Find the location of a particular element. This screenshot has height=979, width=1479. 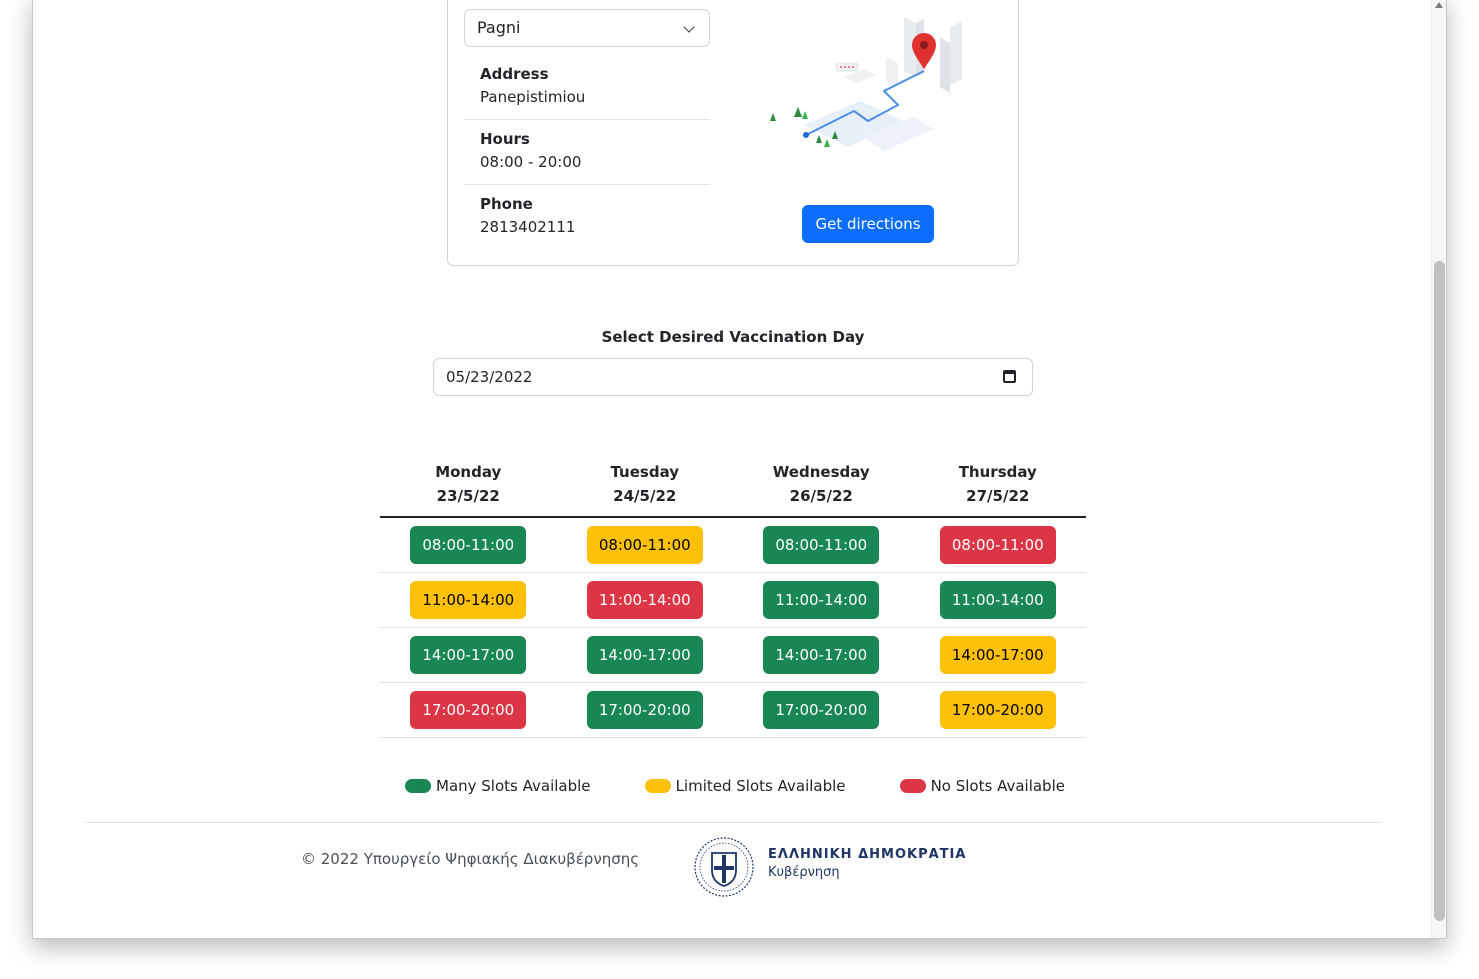

phone-item: Phone 2813402111 is located at coordinates (587, 217).